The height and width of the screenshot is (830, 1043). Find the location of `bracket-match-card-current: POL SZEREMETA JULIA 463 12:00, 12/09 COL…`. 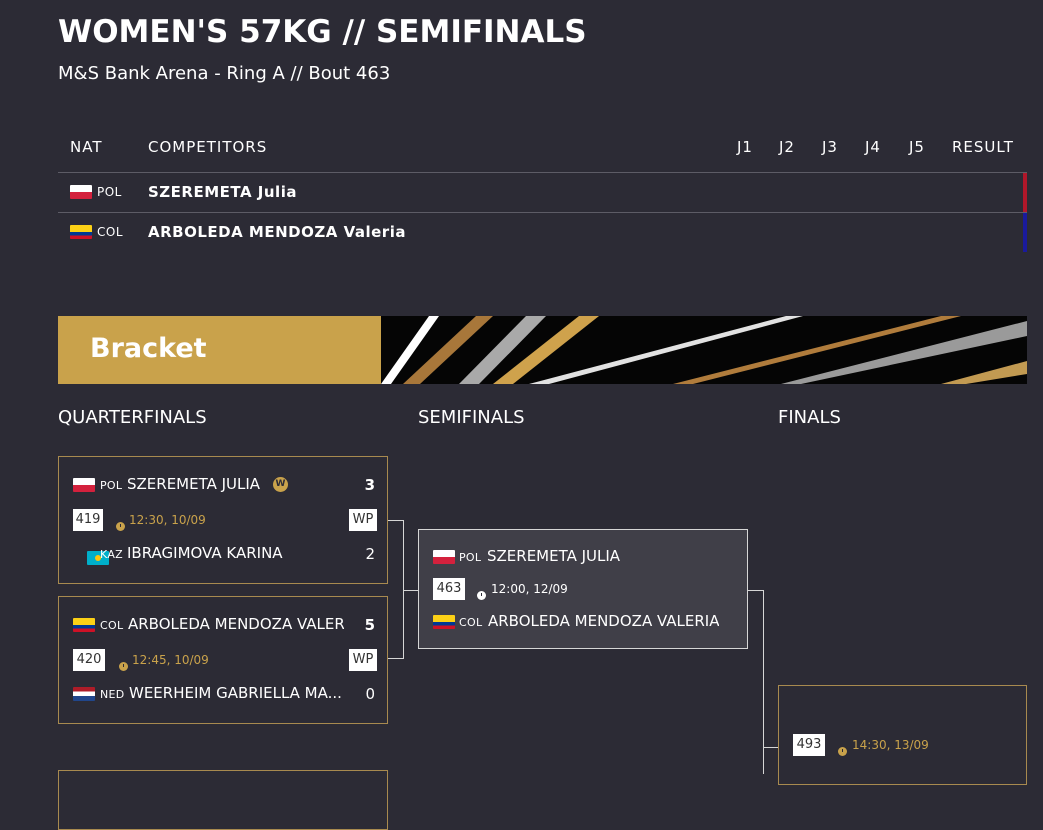

bracket-match-card-current: POL SZEREMETA JULIA 463 12:00, 12/09 COL… is located at coordinates (583, 589).